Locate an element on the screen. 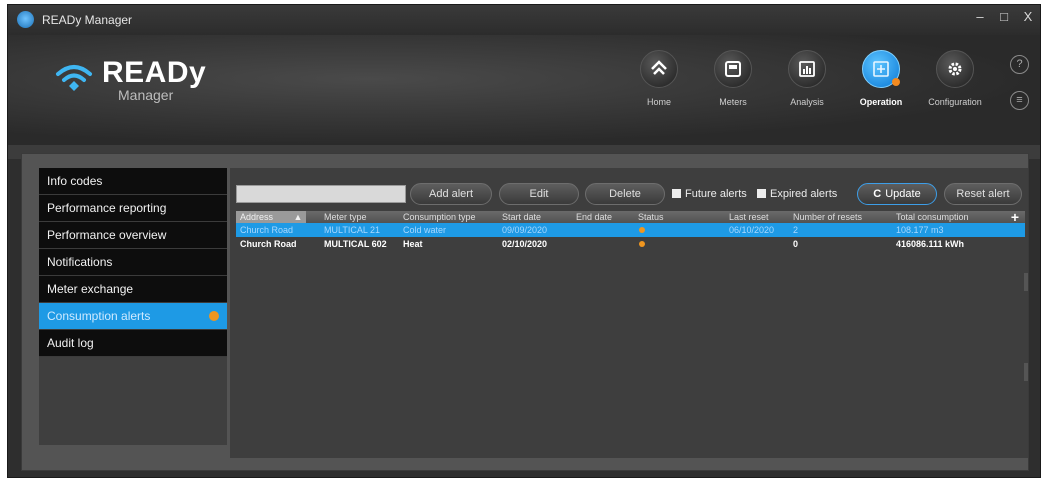 The width and height of the screenshot is (1051, 483). logo-title: READy is located at coordinates (154, 72).